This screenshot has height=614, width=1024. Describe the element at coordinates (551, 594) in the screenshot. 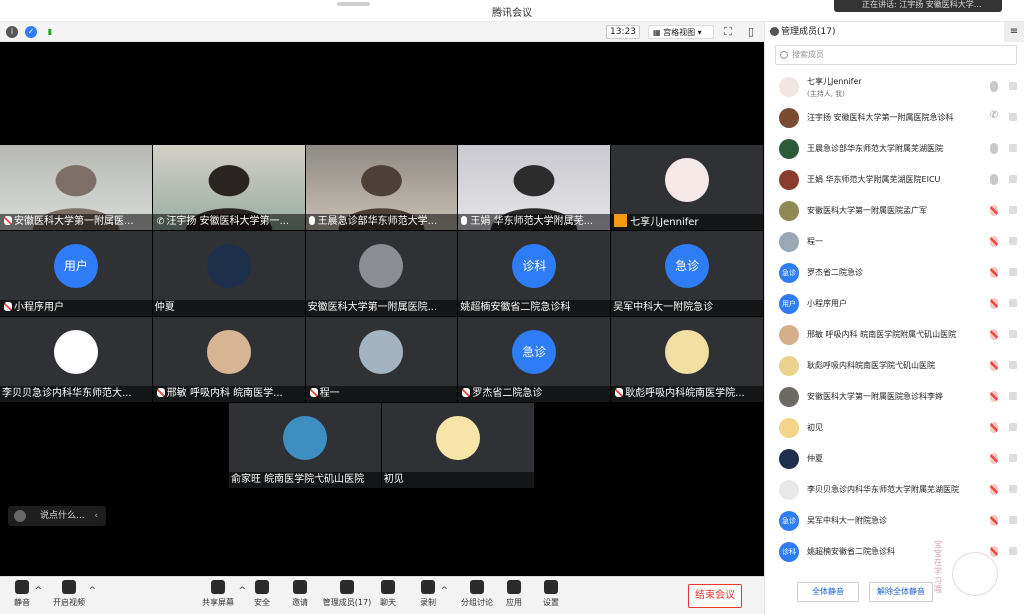

I see `settings-button: 设置` at that location.